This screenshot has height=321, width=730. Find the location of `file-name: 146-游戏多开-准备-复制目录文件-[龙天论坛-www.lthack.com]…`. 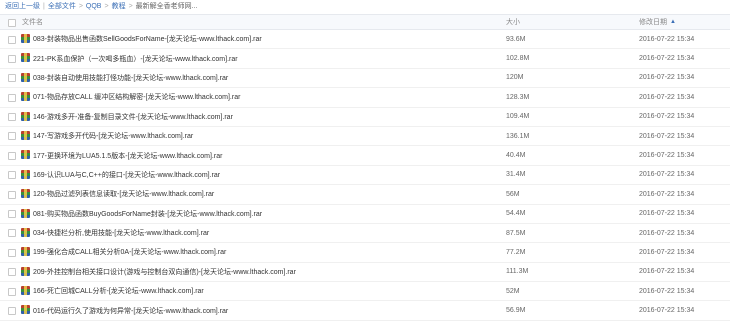

file-name: 146-游戏多开-准备-复制目录文件-[龙天论坛-www.lthack.com]… is located at coordinates (133, 117).